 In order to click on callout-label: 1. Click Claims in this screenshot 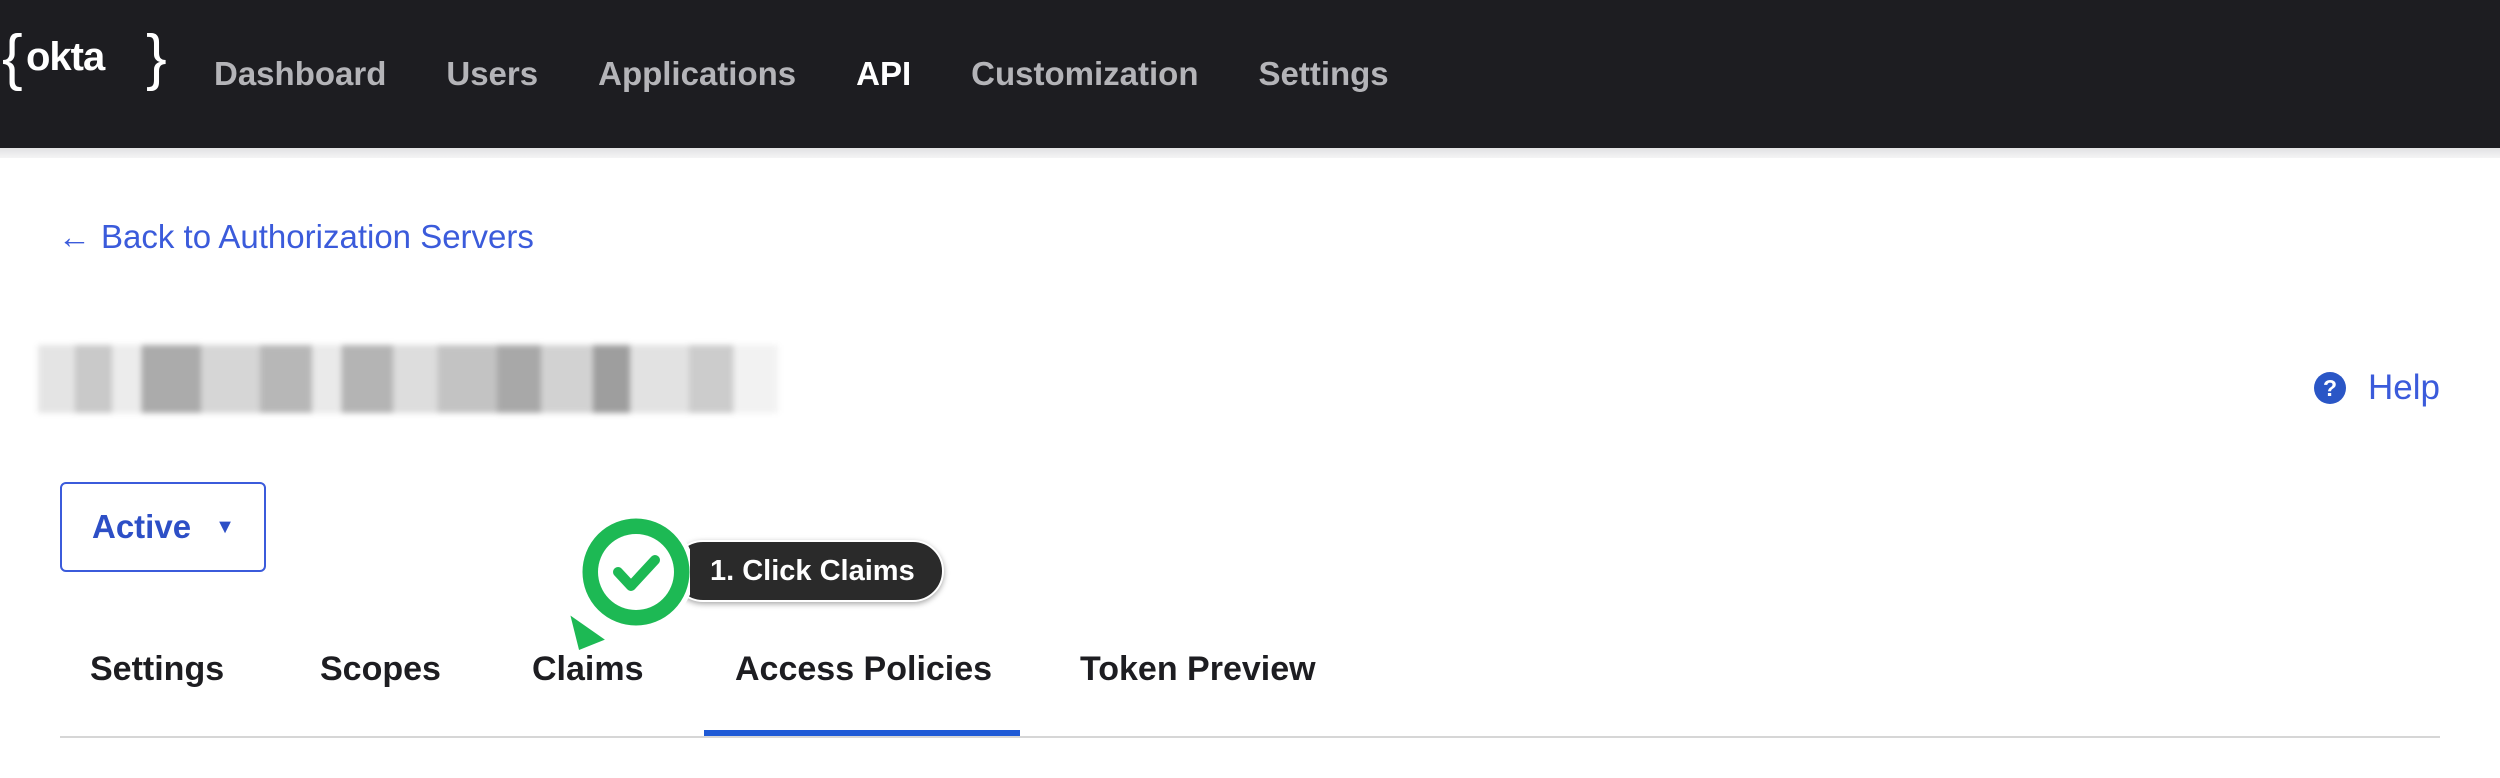, I will do `click(808, 571)`.